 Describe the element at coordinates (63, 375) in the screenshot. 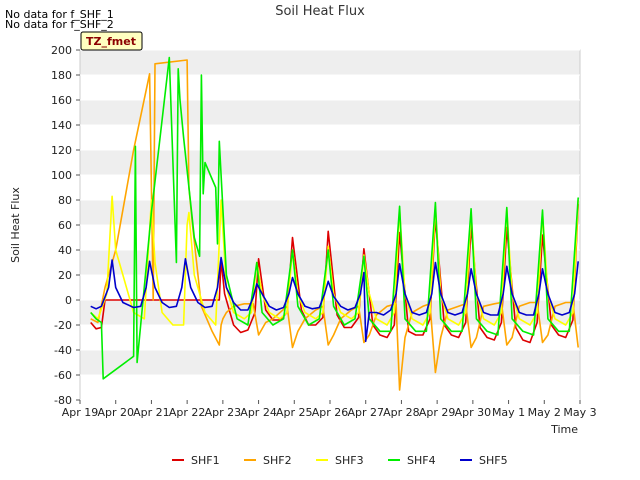

I see `y-tick-label: -60` at that location.